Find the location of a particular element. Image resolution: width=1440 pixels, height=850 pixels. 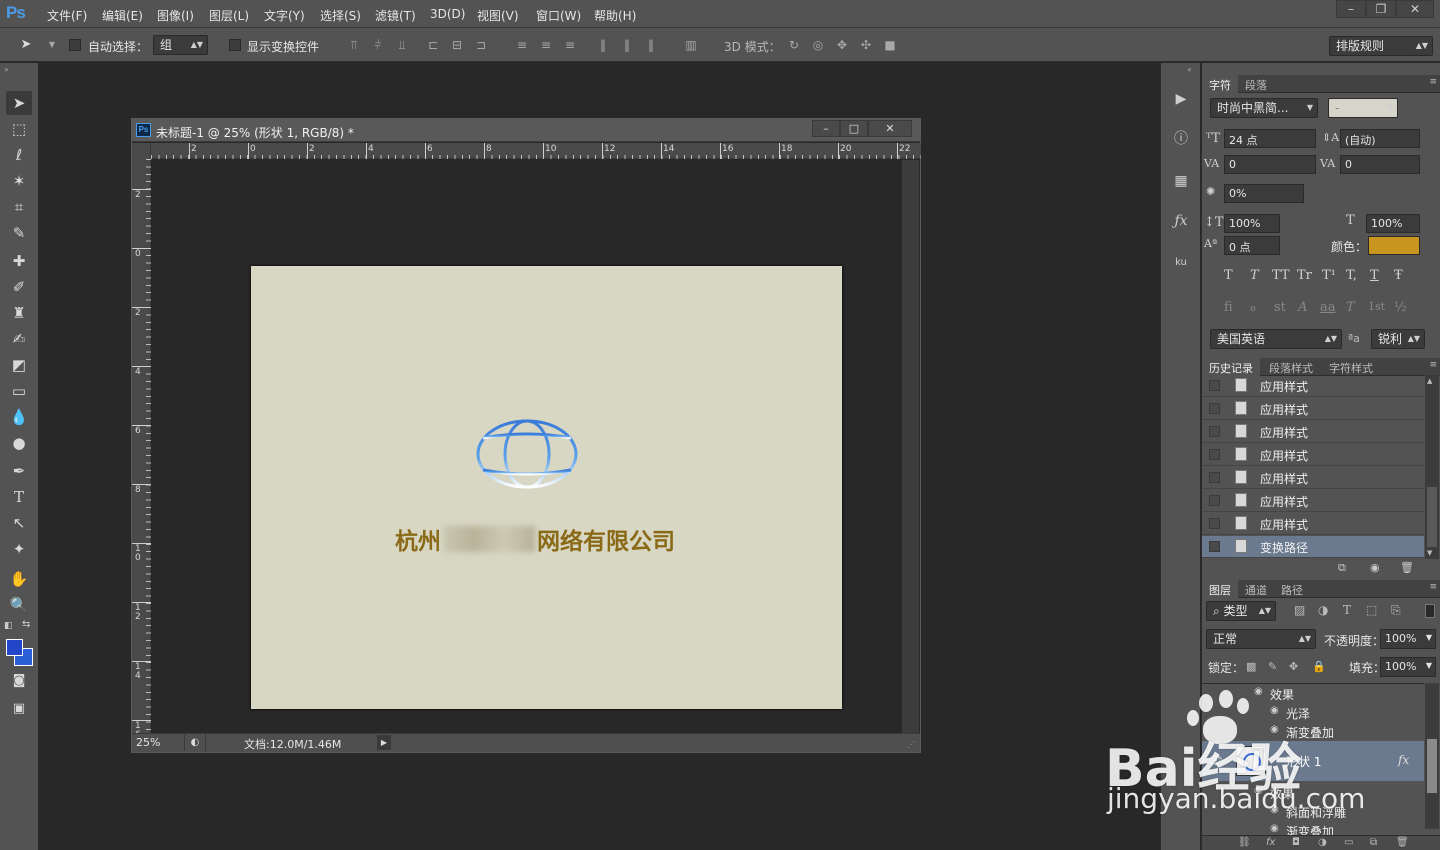

faux-italic-icon: T is located at coordinates (1254, 275).